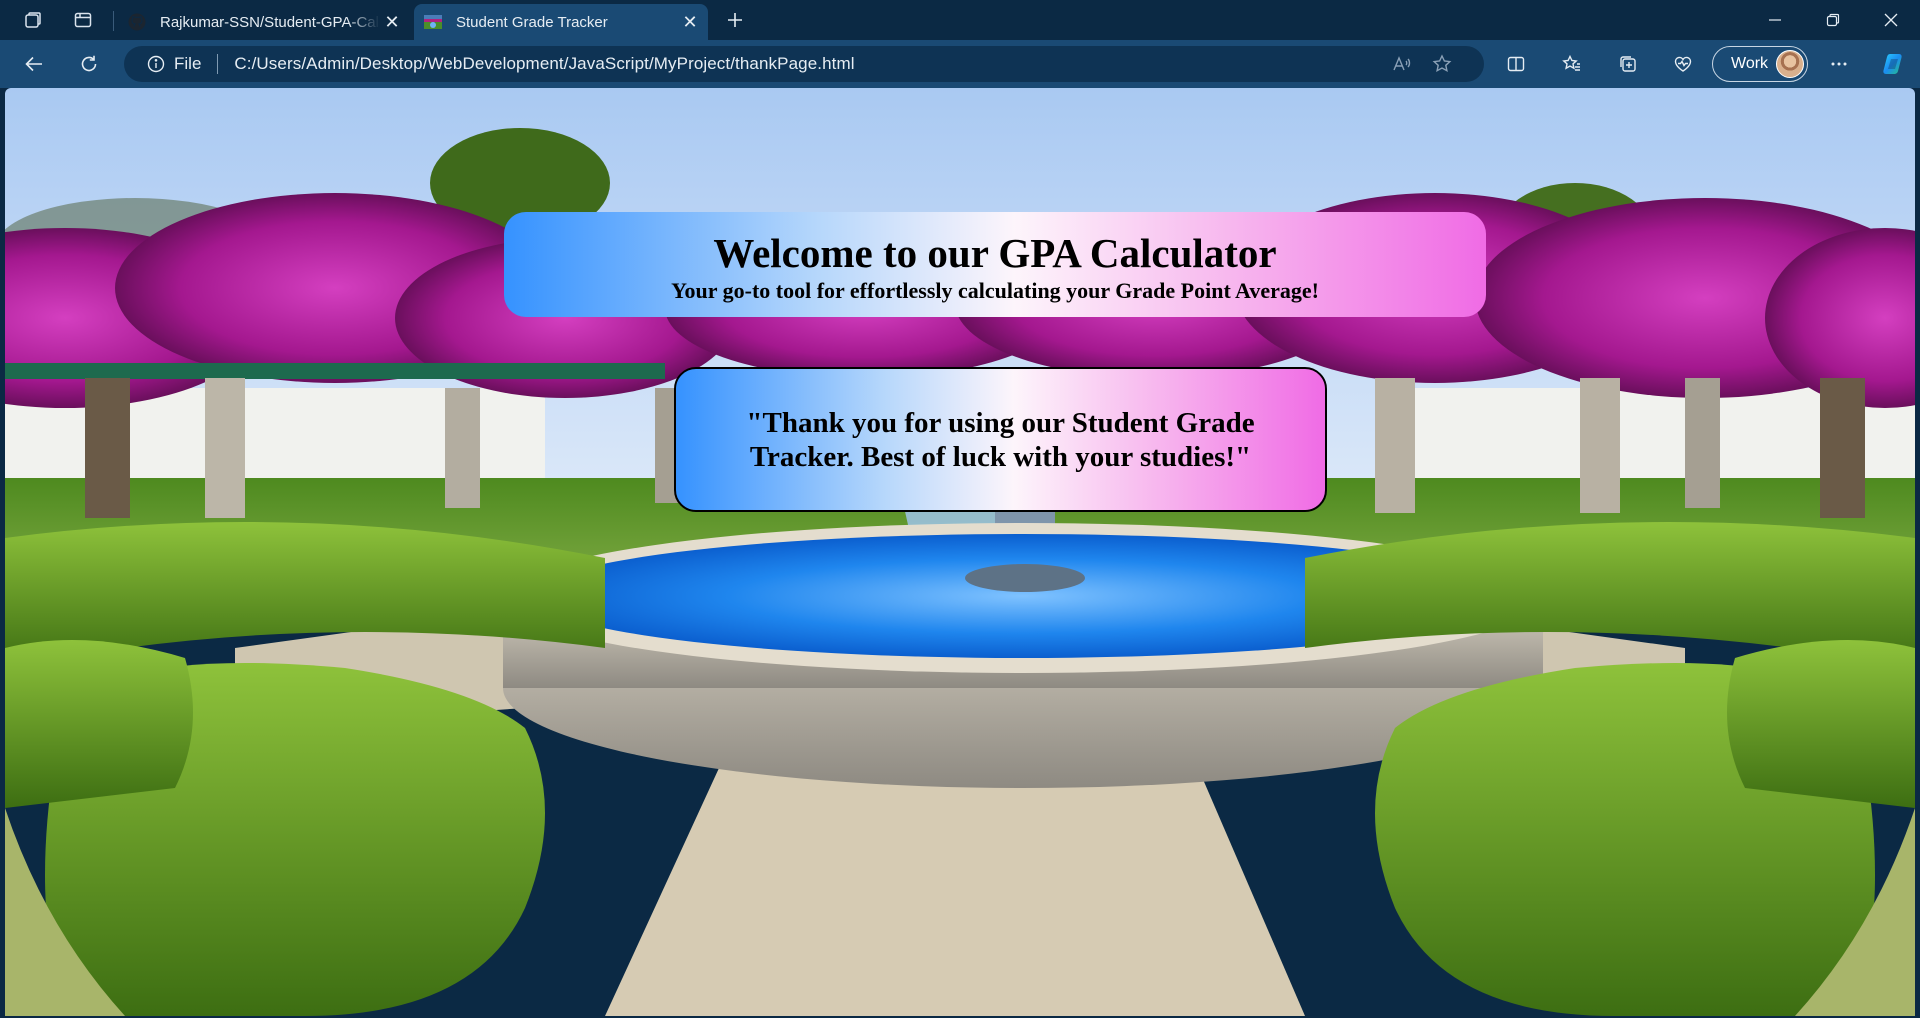 Image resolution: width=1920 pixels, height=1018 pixels. Describe the element at coordinates (532, 22) in the screenshot. I see `tab-title: Student Grade Tracker` at that location.